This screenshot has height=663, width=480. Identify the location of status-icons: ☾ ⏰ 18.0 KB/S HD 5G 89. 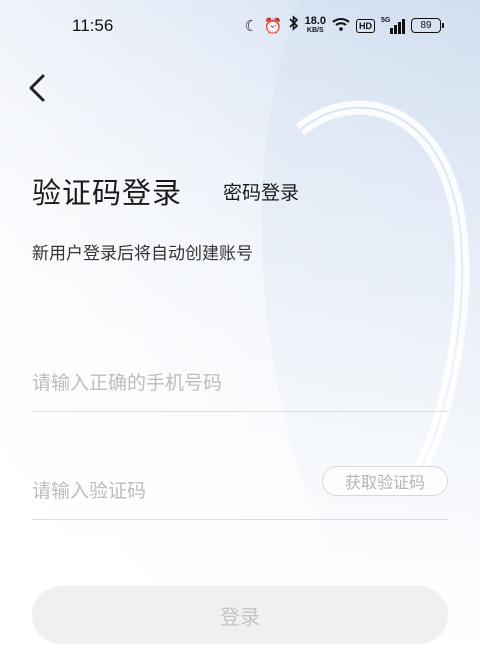
(344, 25).